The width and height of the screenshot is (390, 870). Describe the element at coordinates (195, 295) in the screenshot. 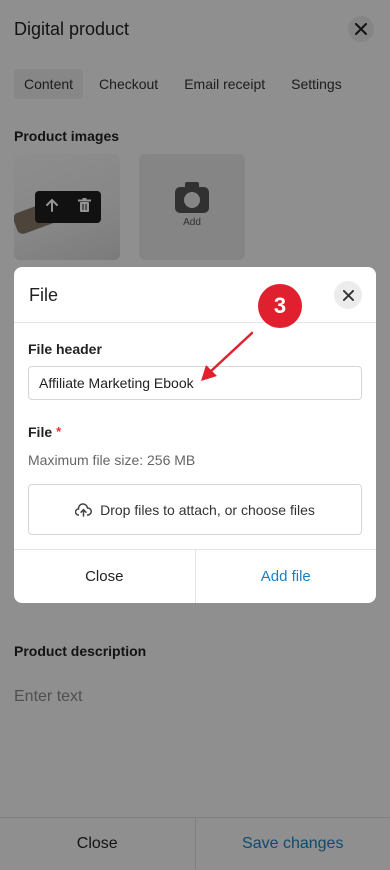

I see `modal-header: File` at that location.